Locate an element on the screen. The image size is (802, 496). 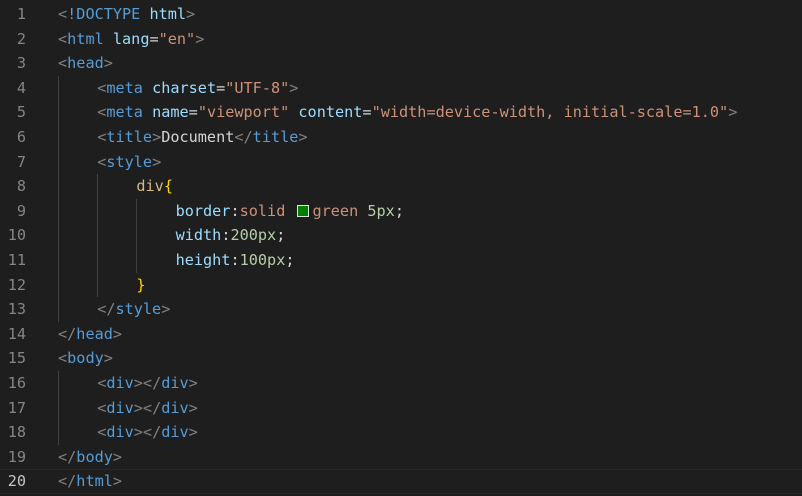
color-swatch-icon is located at coordinates (302, 210).